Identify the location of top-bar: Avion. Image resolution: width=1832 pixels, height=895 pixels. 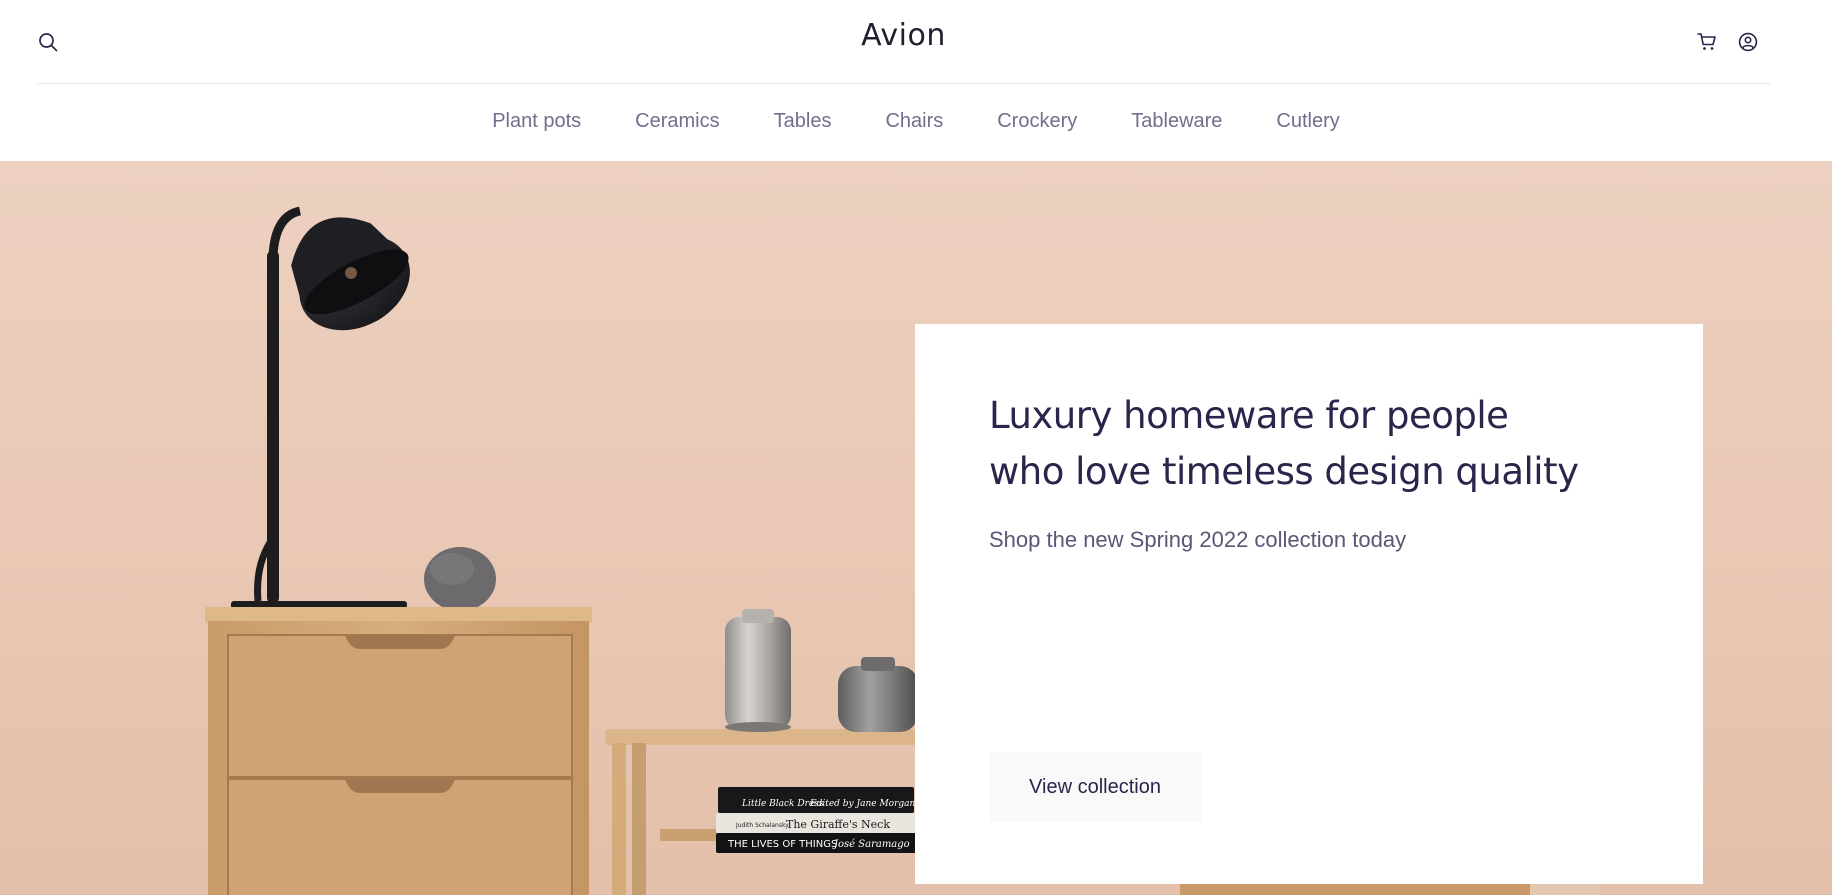
(903, 42).